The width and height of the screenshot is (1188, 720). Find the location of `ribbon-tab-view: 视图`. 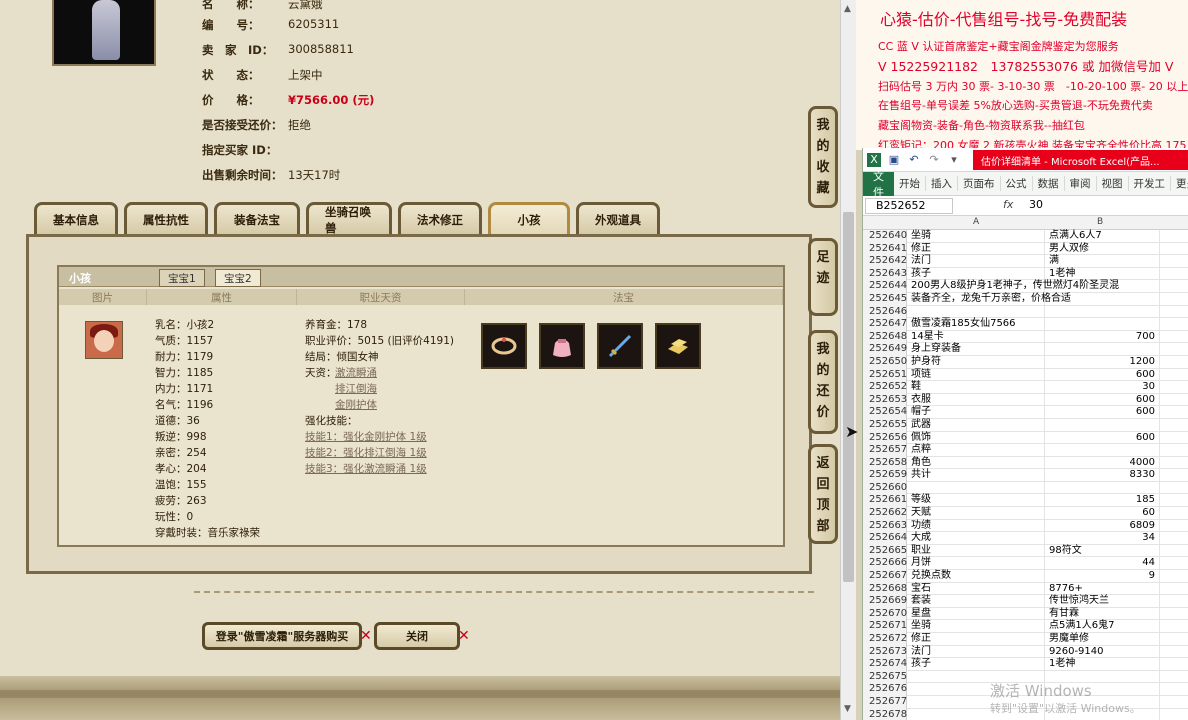

ribbon-tab-view: 视图 is located at coordinates (1113, 183).